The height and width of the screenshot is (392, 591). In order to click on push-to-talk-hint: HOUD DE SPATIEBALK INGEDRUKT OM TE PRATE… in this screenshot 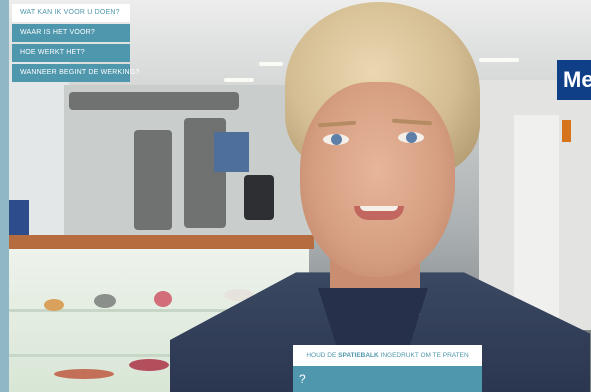, I will do `click(387, 355)`.